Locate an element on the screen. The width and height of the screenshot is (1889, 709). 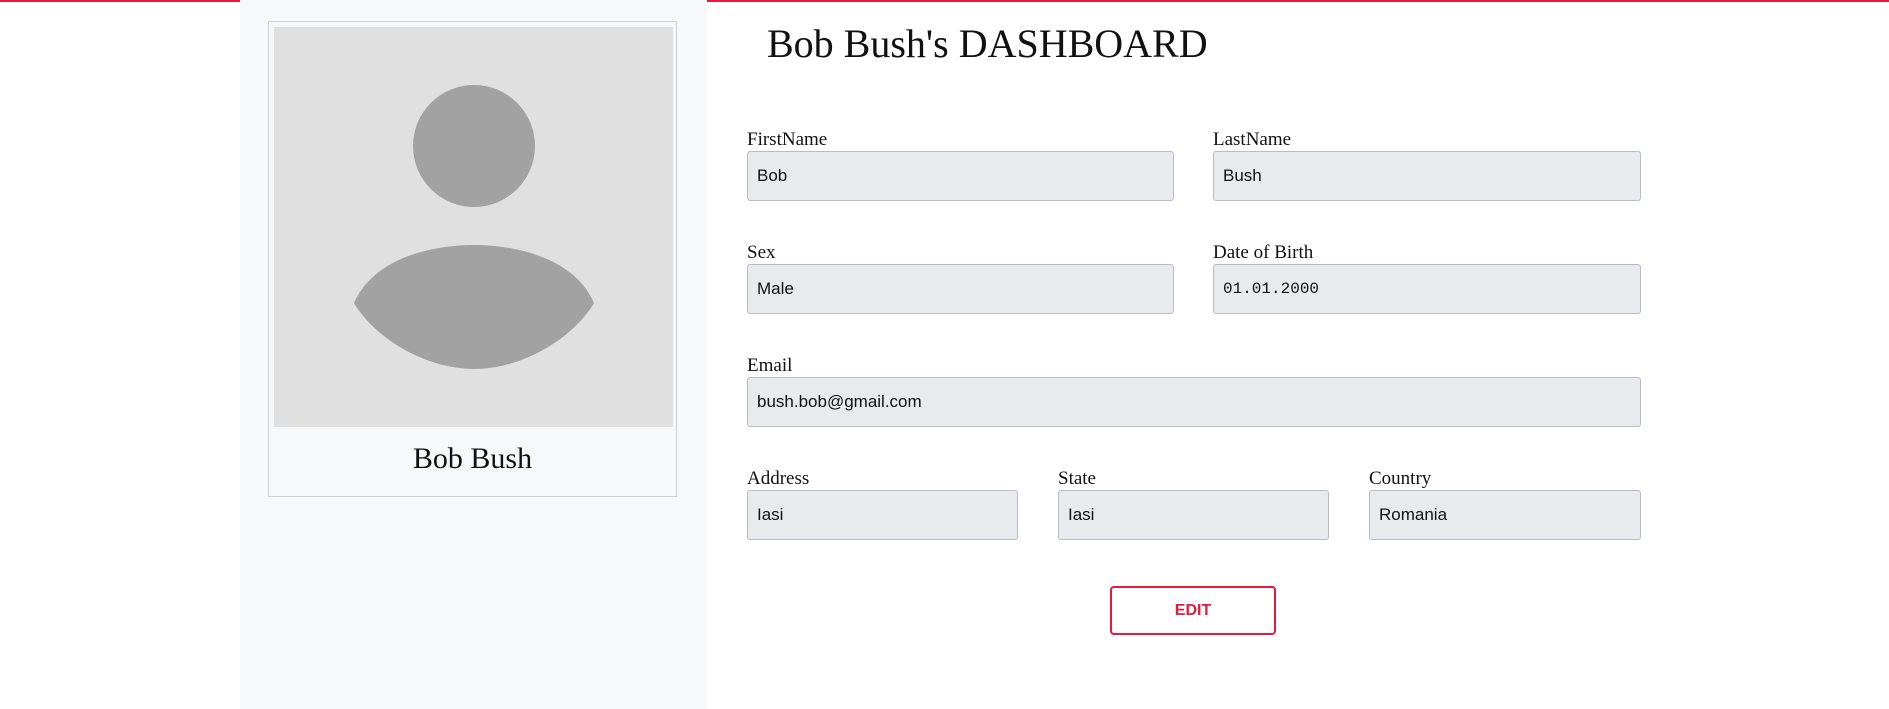
first-name-group: FirstName is located at coordinates (960, 165).